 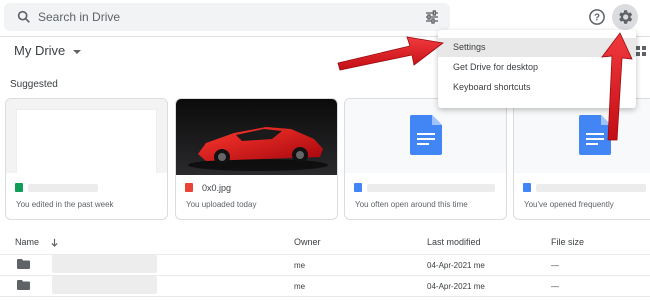 What do you see at coordinates (217, 188) in the screenshot?
I see `card-file-name: 0x0.jpg` at bounding box center [217, 188].